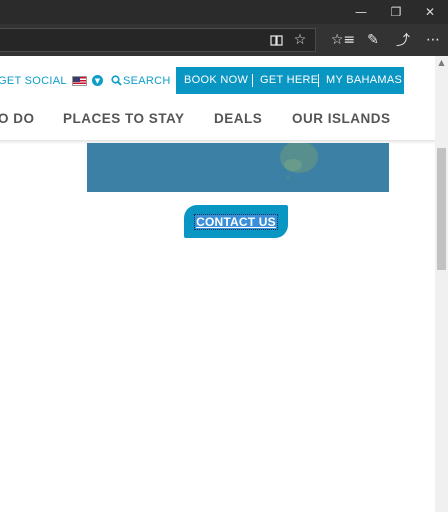 The height and width of the screenshot is (512, 448). Describe the element at coordinates (124, 118) in the screenshot. I see `nav-places-to-stay: PLACES TO STAY` at that location.